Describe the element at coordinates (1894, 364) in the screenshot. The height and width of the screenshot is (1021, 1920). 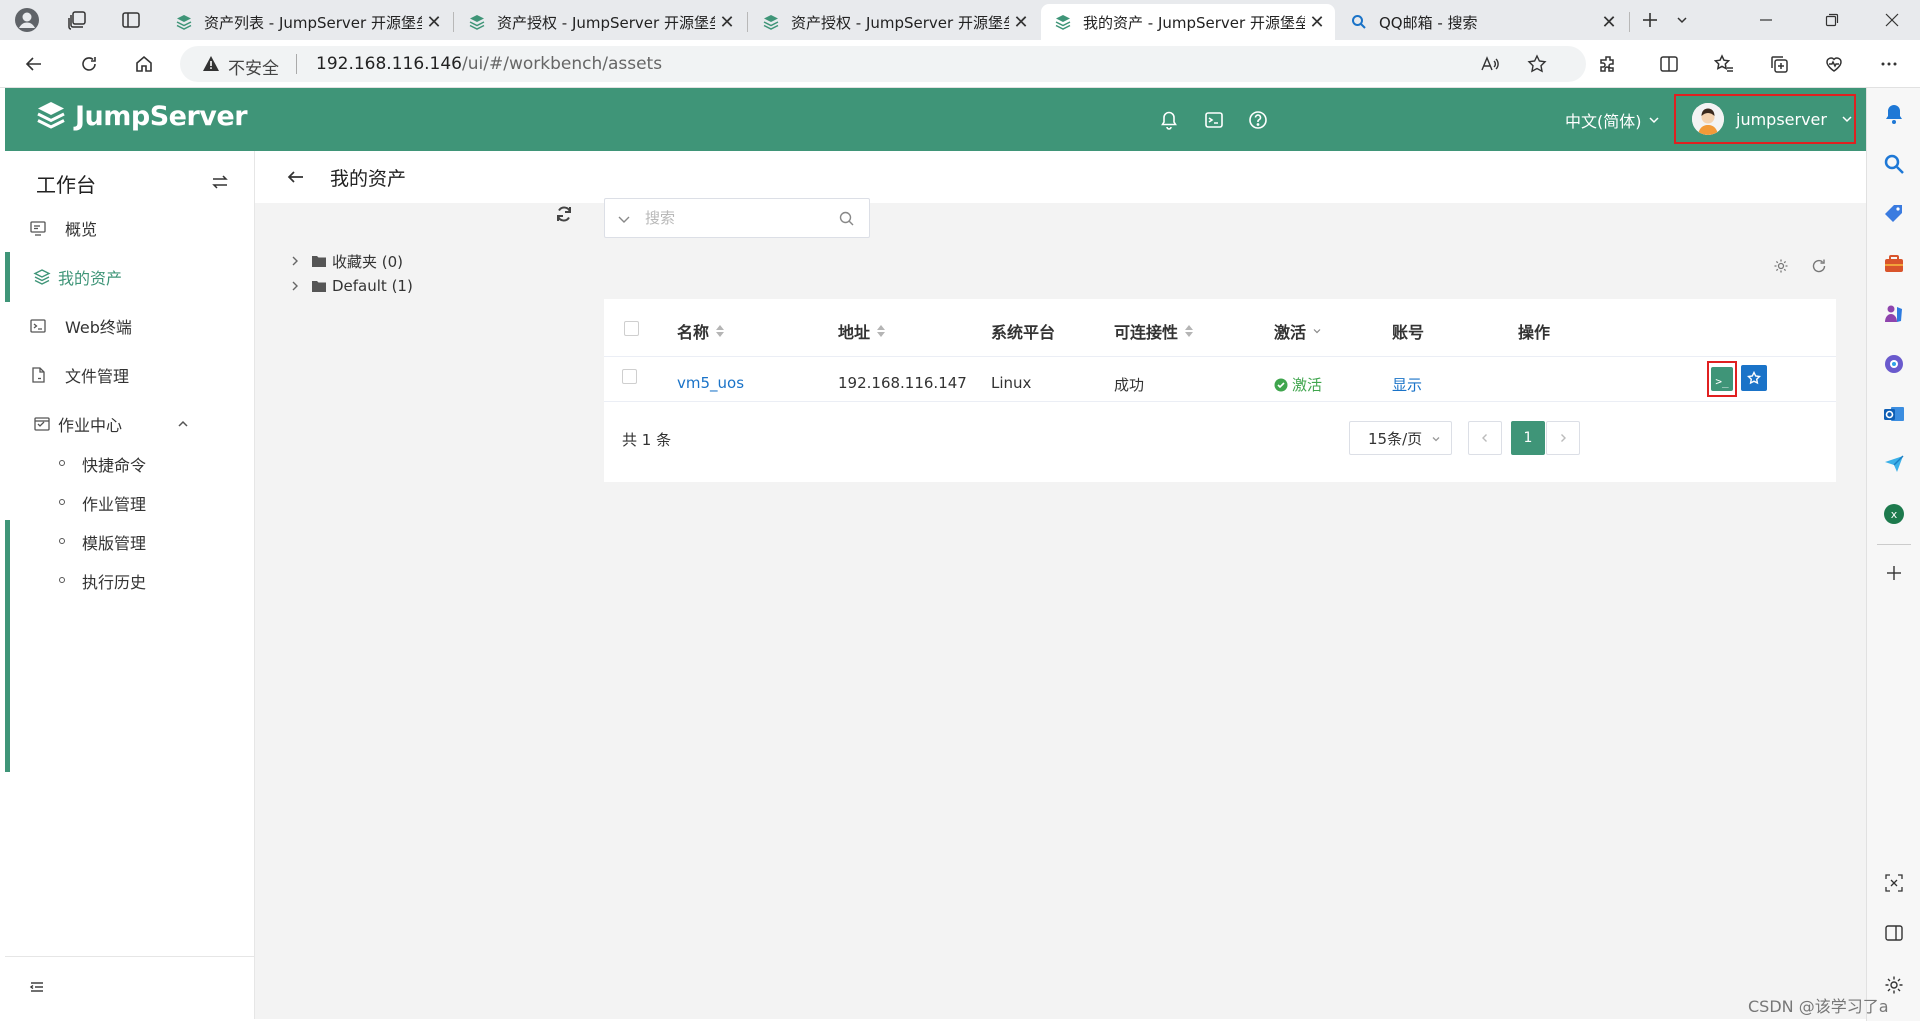
I see `copilot-icon` at that location.